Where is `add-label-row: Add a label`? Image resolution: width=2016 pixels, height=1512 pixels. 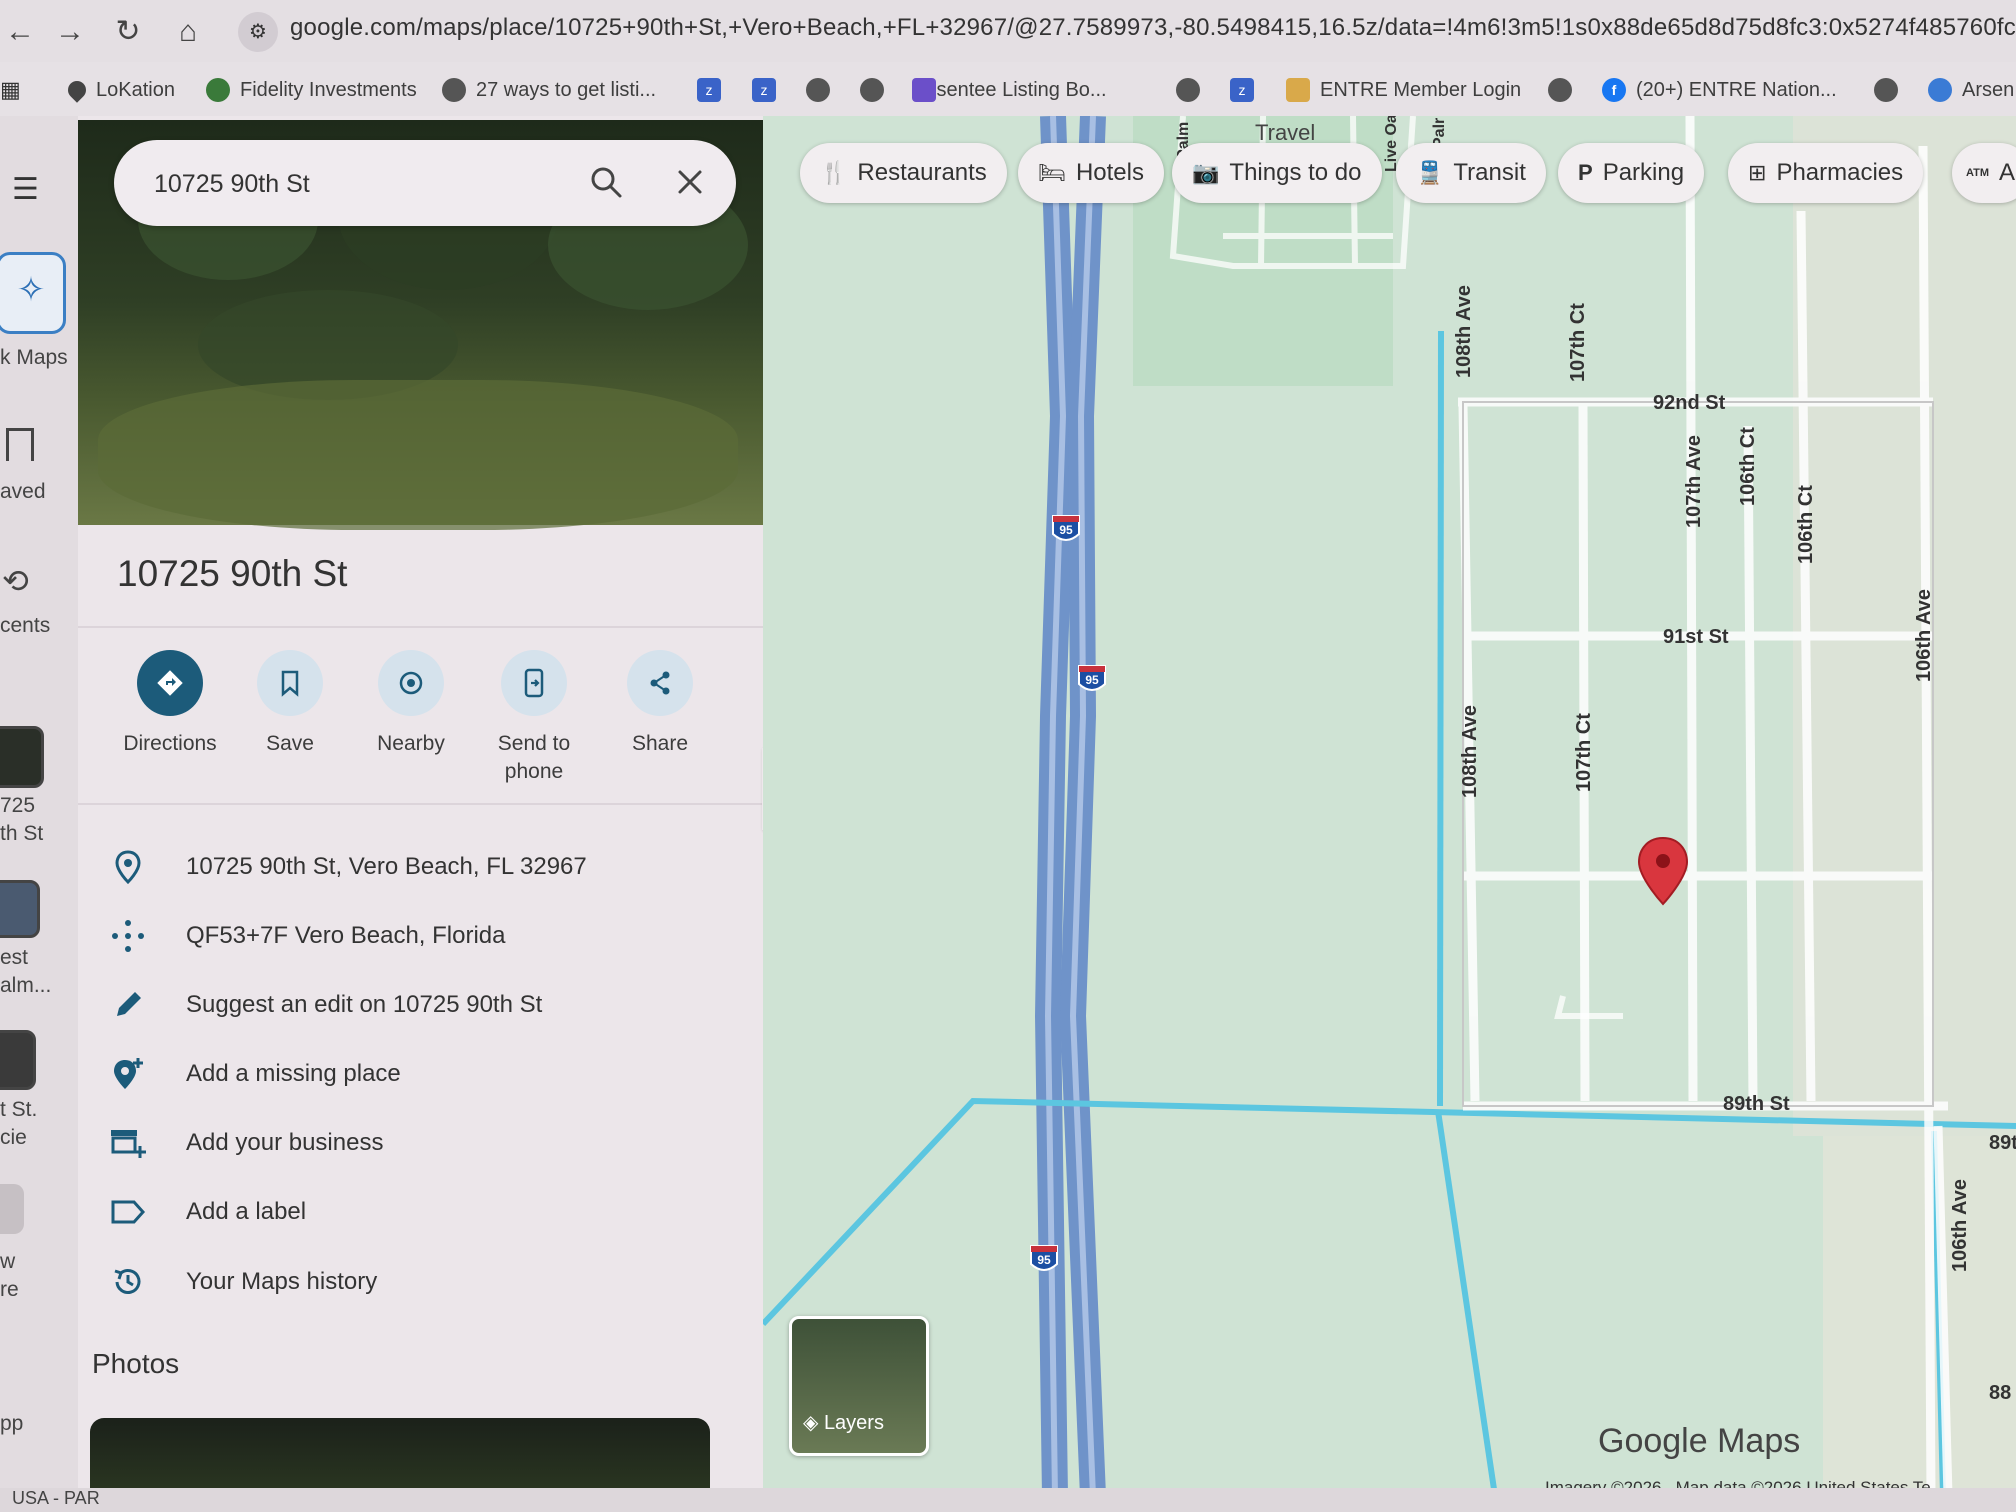
add-label-row: Add a label is located at coordinates (203, 1212).